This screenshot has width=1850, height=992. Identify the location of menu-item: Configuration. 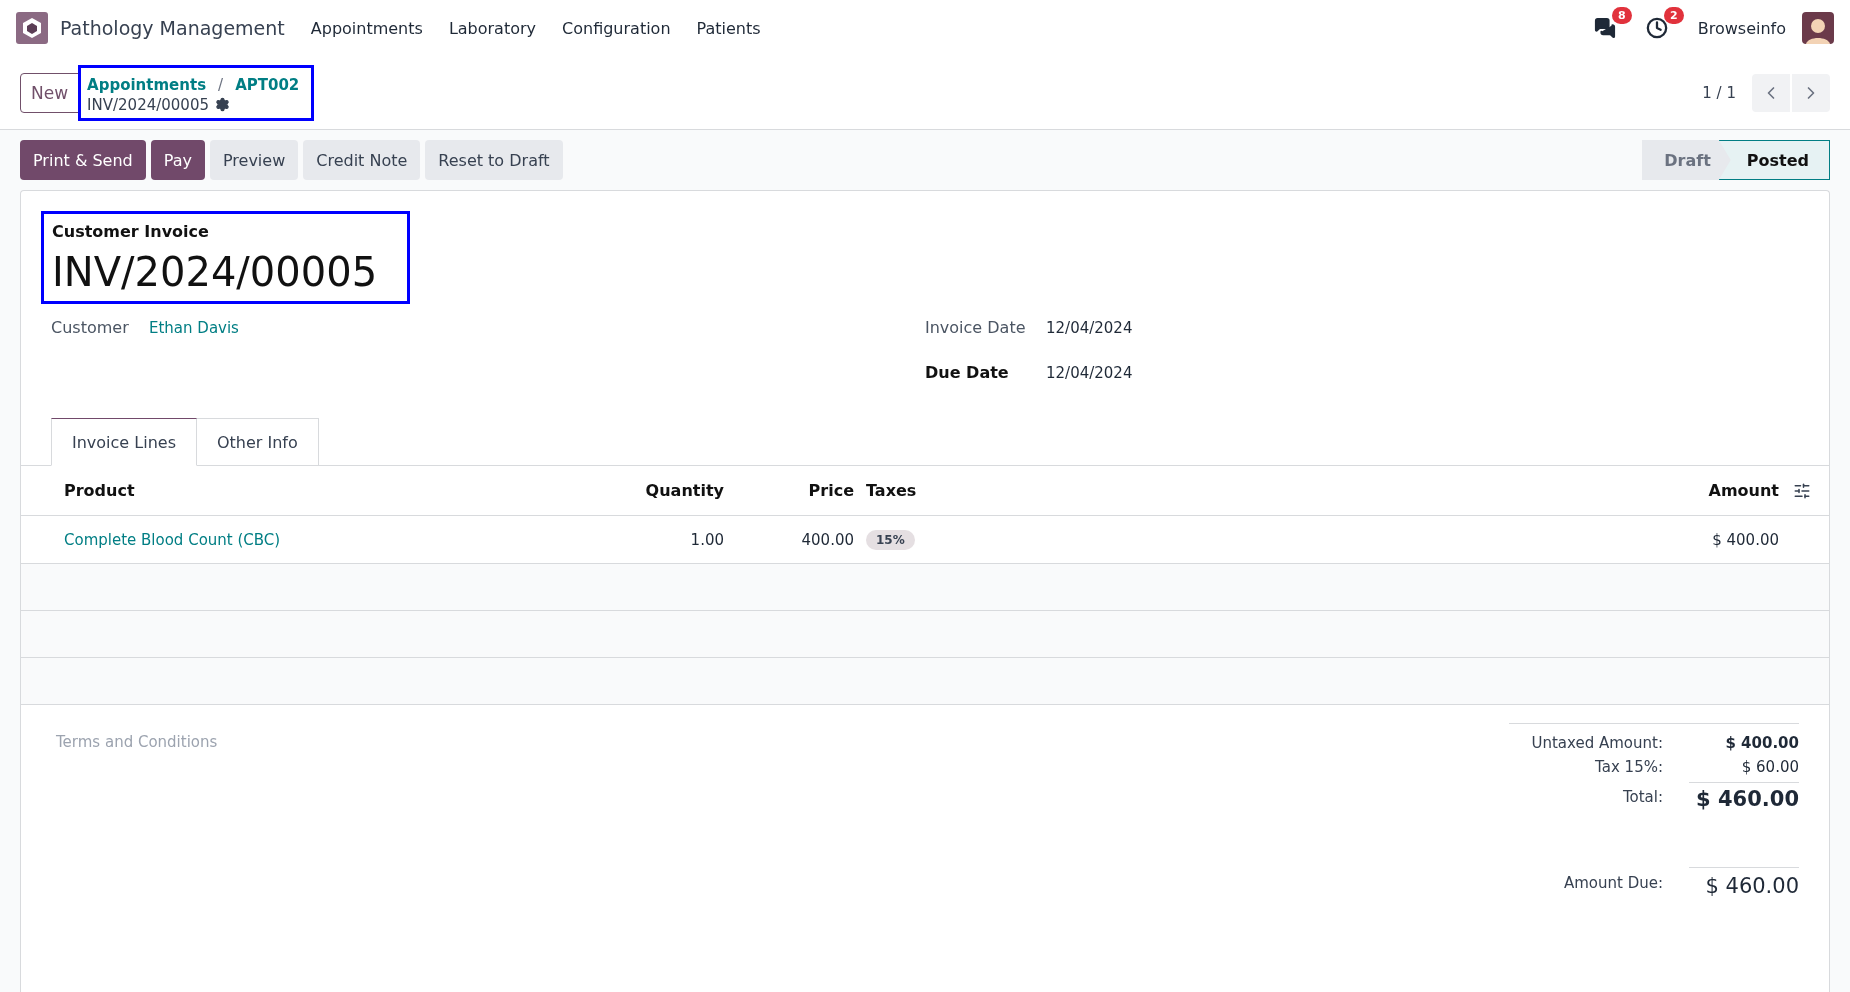
(616, 28).